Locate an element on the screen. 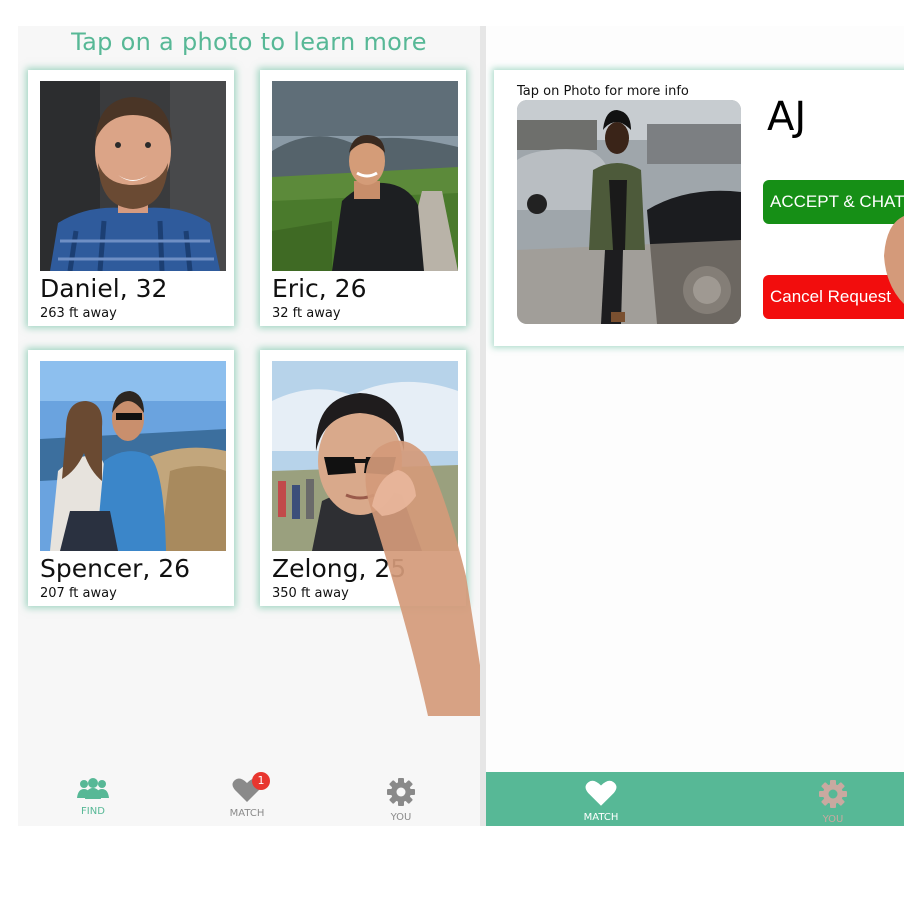 The height and width of the screenshot is (906, 904). profile-name: Spencer, 26 is located at coordinates (115, 568).